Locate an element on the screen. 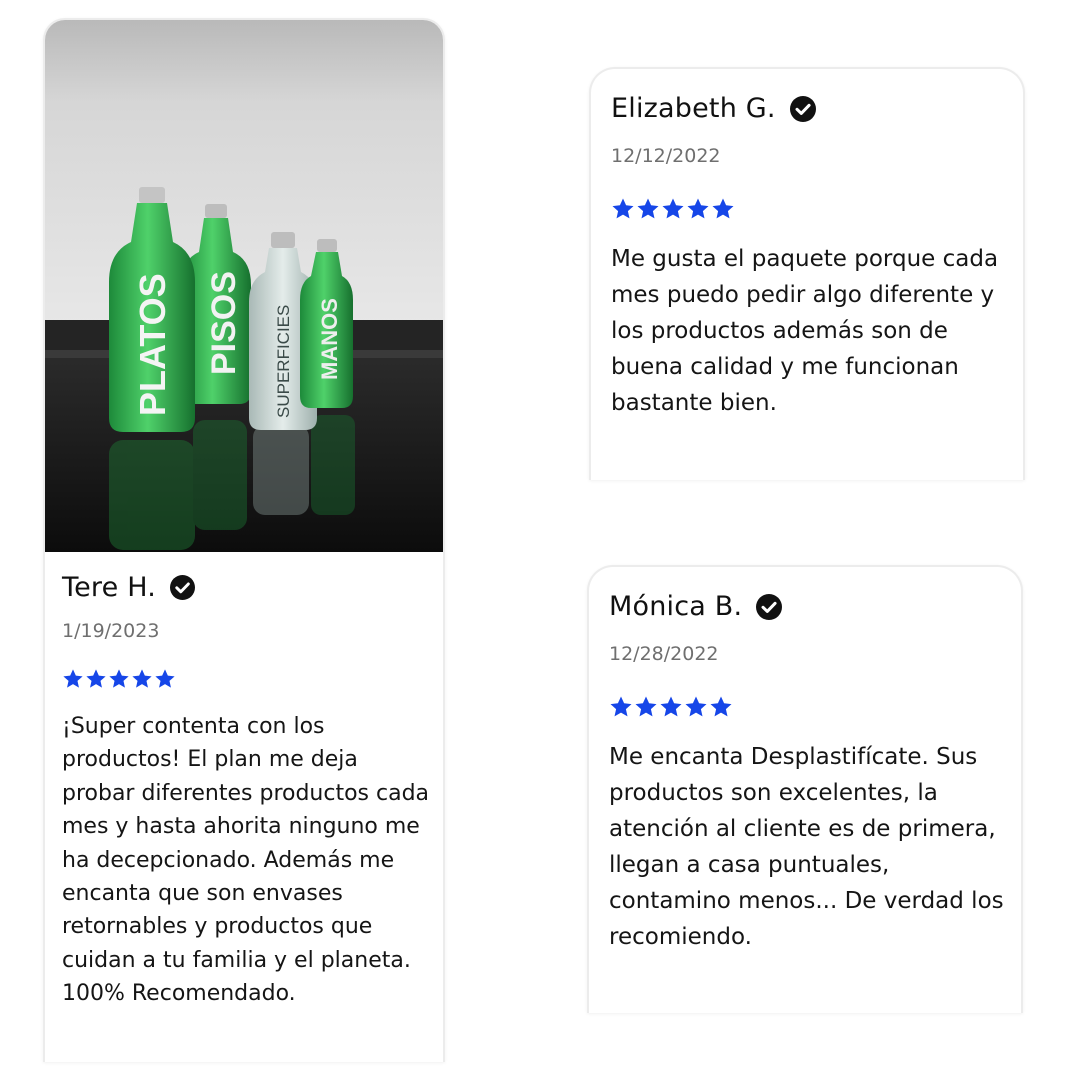 This screenshot has width=1080, height=1080. svg-text: SUPERFICIES is located at coordinates (283, 361).